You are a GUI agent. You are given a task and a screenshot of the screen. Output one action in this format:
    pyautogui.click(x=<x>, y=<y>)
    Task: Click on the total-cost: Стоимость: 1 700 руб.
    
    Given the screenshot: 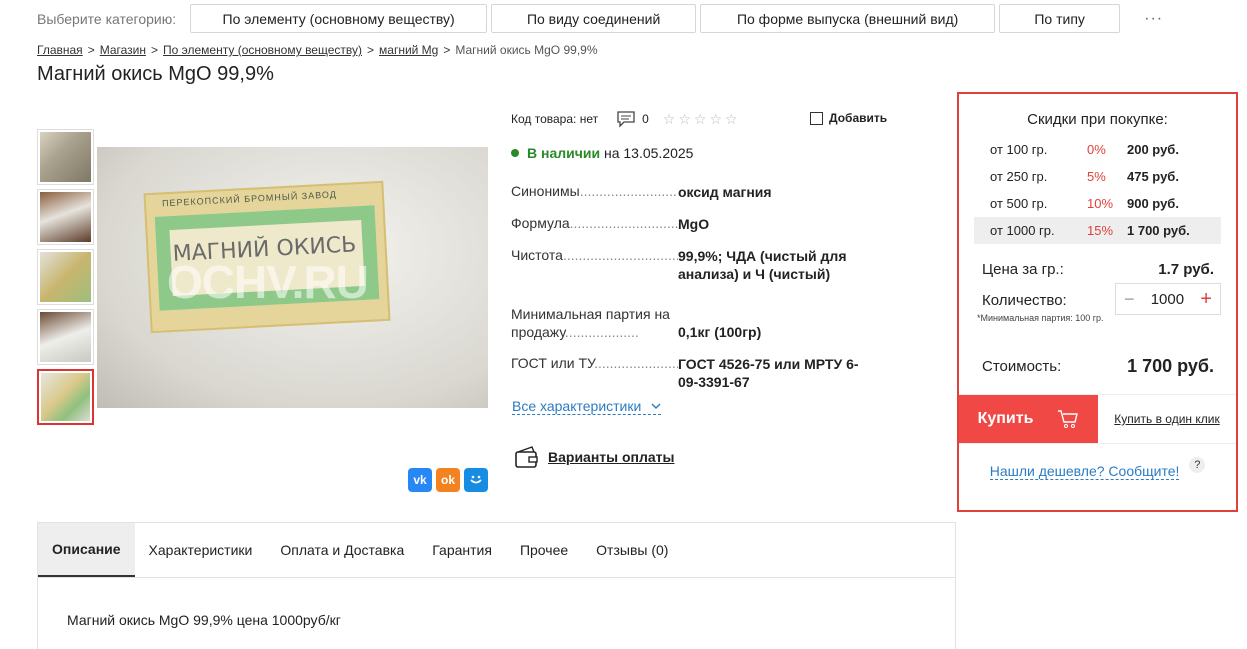 What is the action you would take?
    pyautogui.click(x=1098, y=366)
    